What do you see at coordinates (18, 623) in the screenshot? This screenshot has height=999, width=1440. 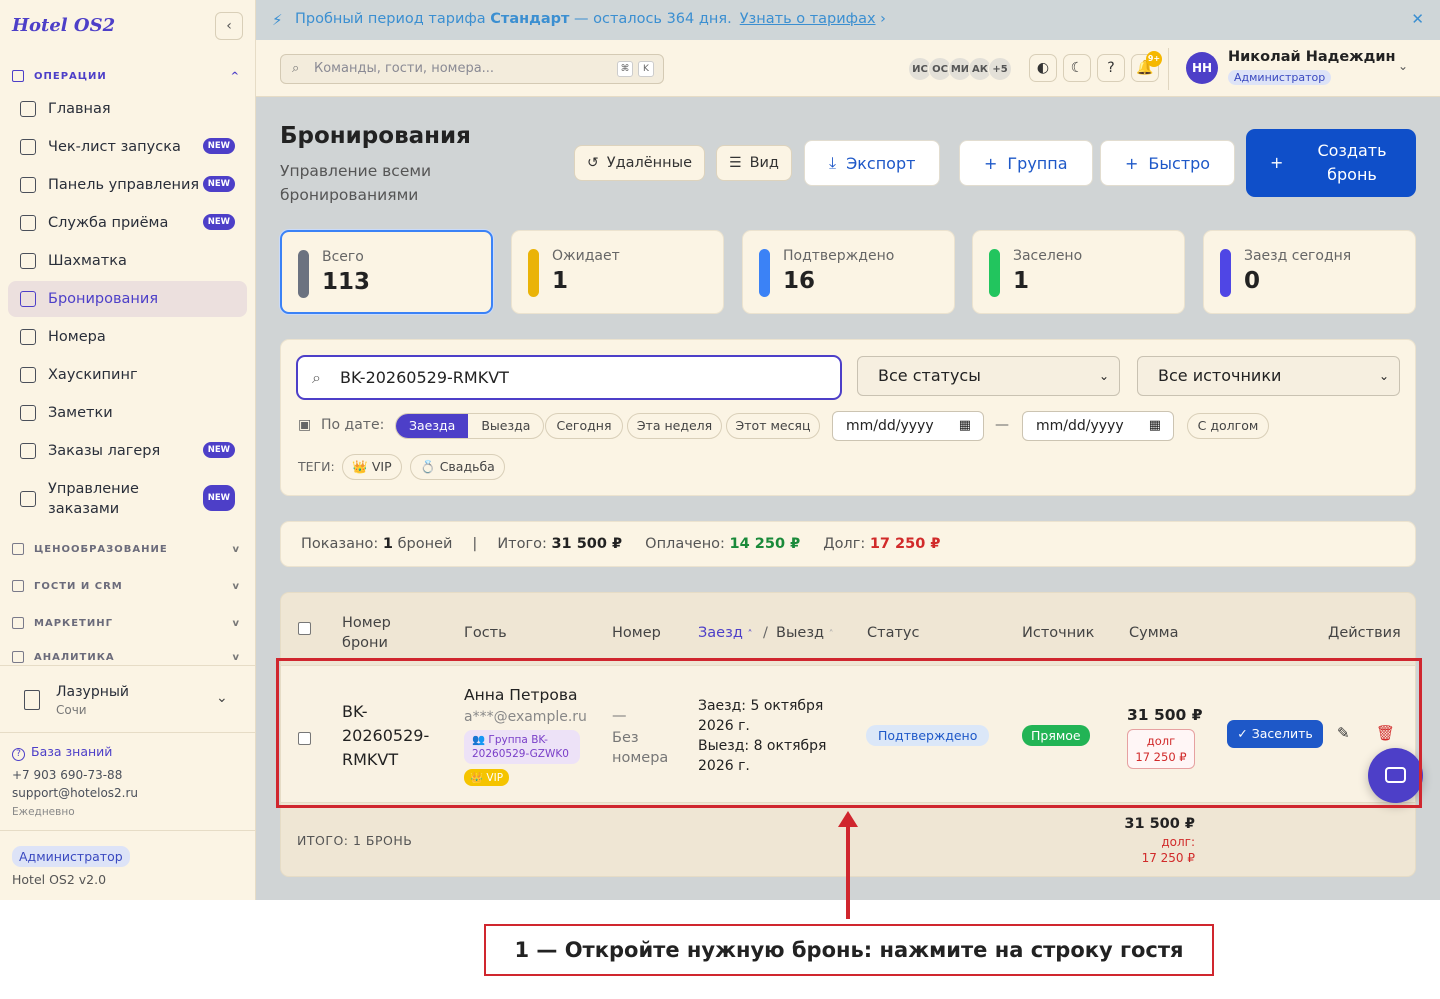 I see `megaphone-icon` at bounding box center [18, 623].